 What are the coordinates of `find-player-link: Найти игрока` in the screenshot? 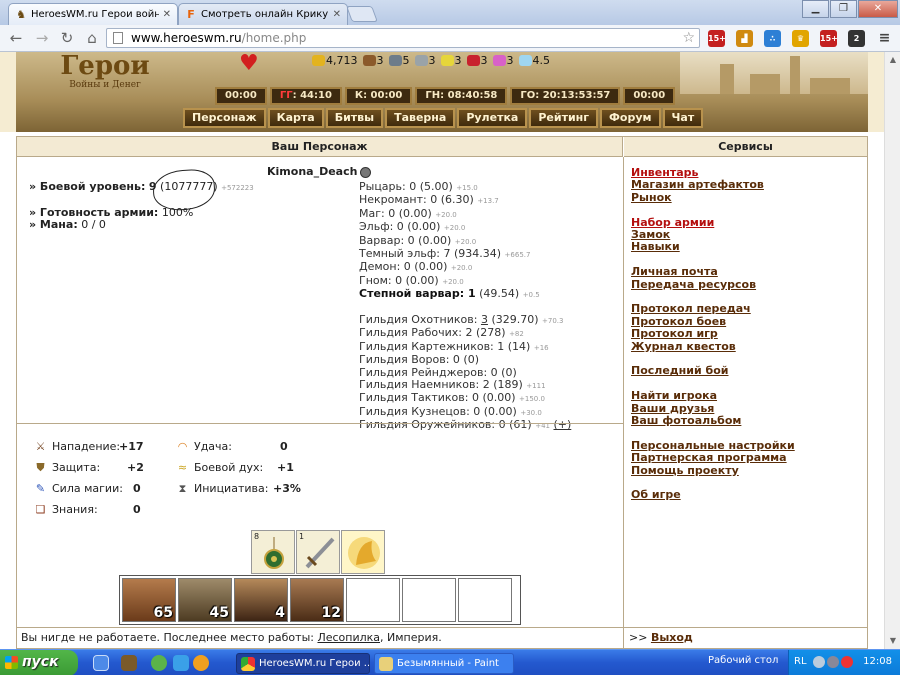 It's located at (713, 395).